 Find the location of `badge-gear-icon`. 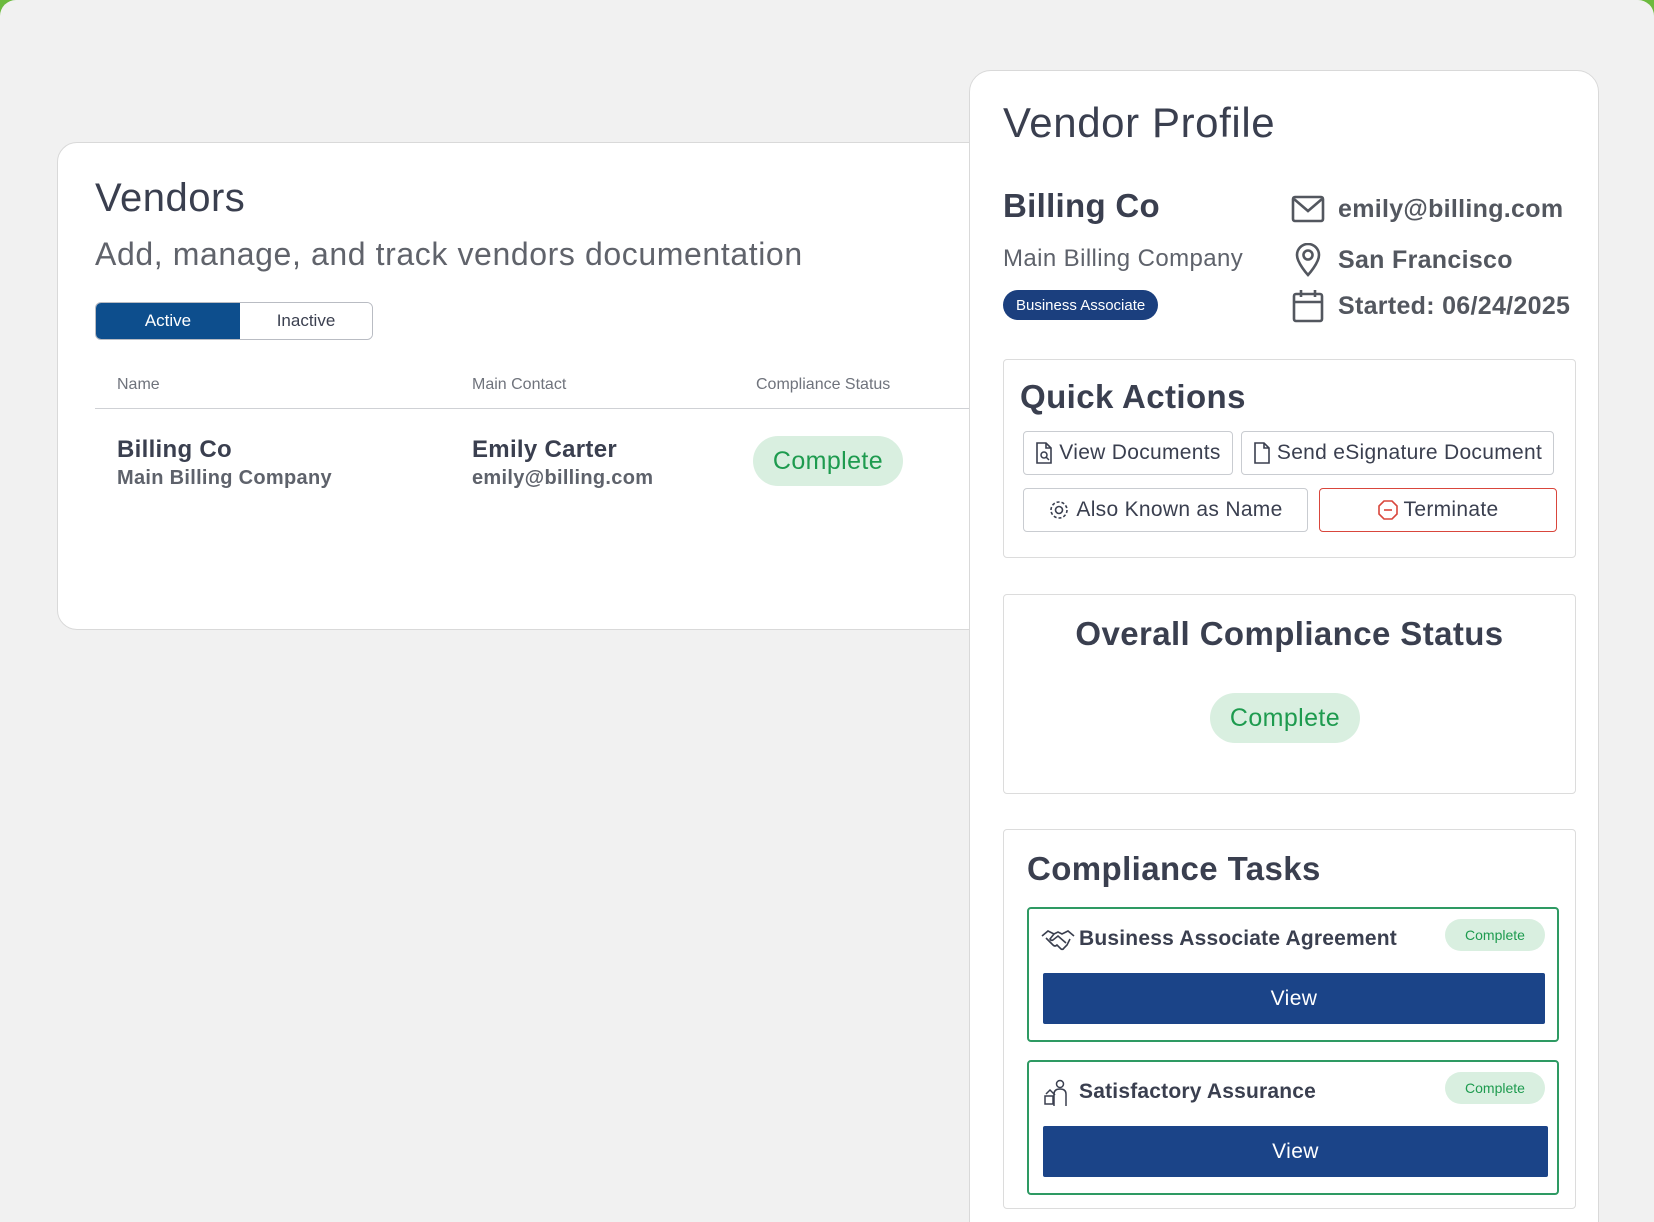

badge-gear-icon is located at coordinates (1059, 510).